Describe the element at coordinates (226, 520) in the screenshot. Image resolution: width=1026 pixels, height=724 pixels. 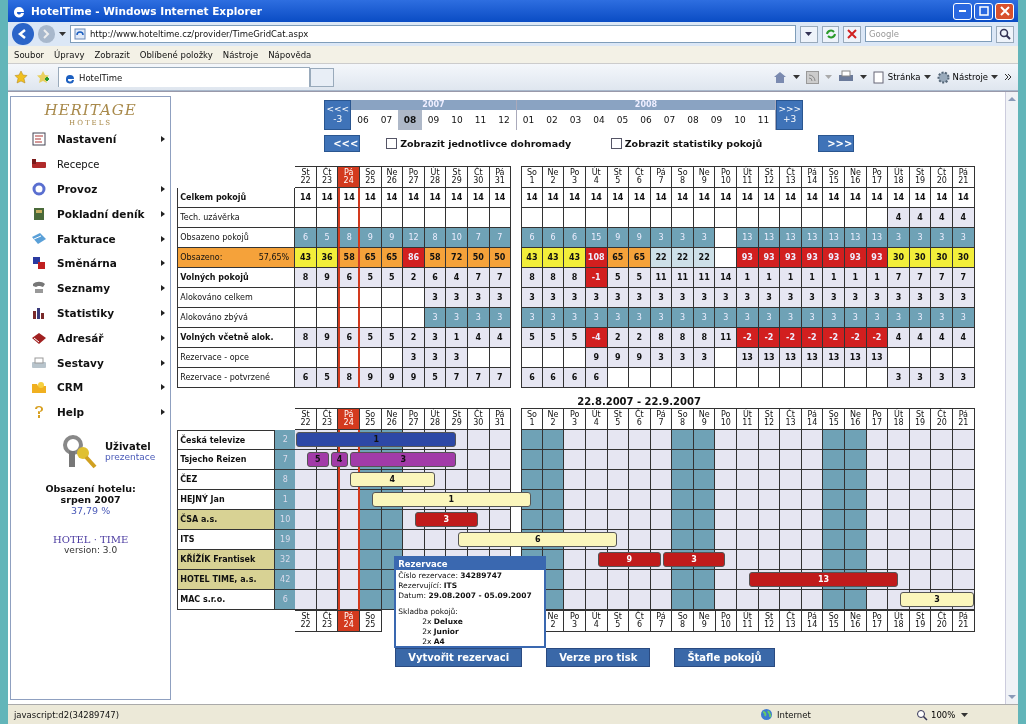
I see `guest-name: ČSA a.s.` at that location.